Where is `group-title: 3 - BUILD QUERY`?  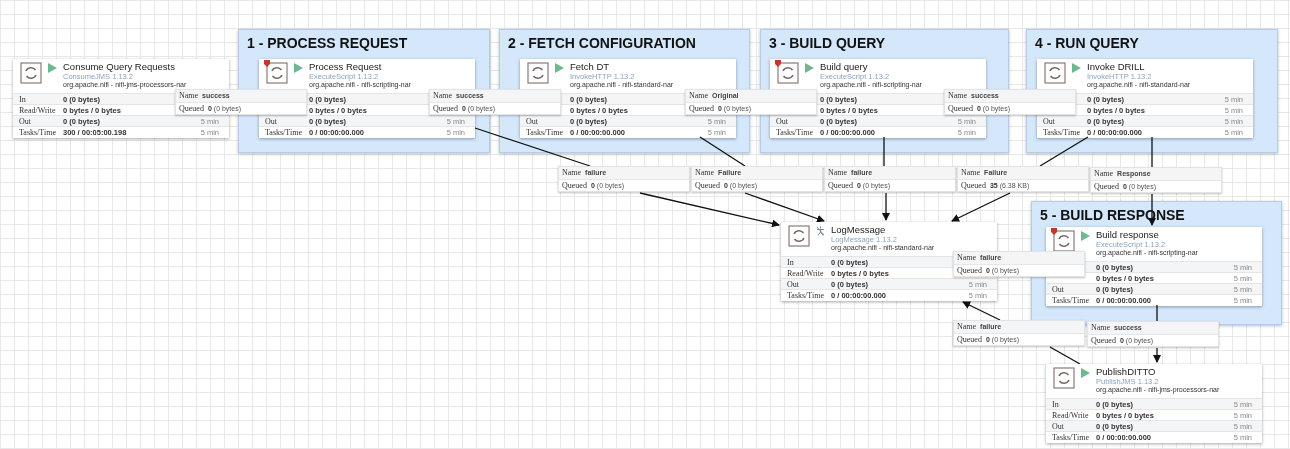 group-title: 3 - BUILD QUERY is located at coordinates (827, 43).